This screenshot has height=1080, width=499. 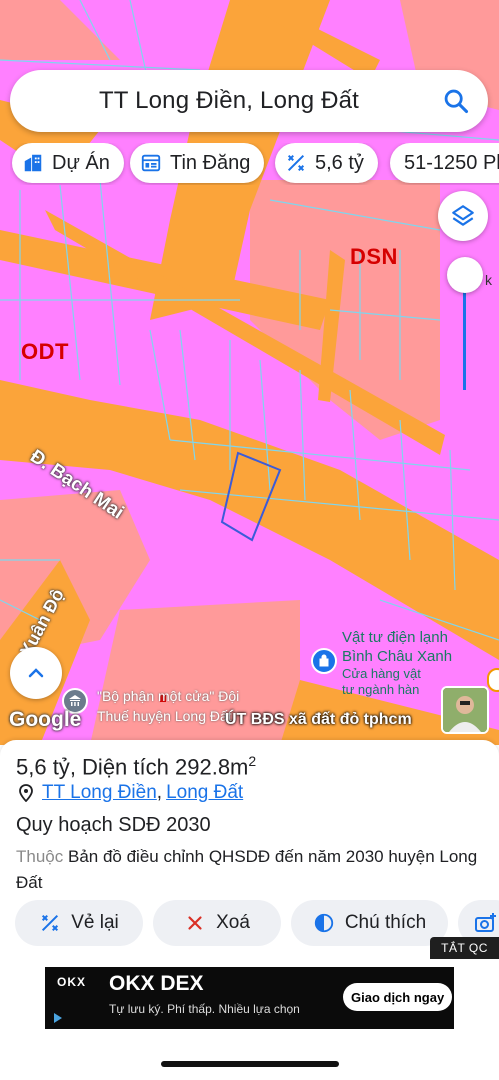 I want to click on chip-tin-dang: Tin Đăng, so click(x=197, y=163).